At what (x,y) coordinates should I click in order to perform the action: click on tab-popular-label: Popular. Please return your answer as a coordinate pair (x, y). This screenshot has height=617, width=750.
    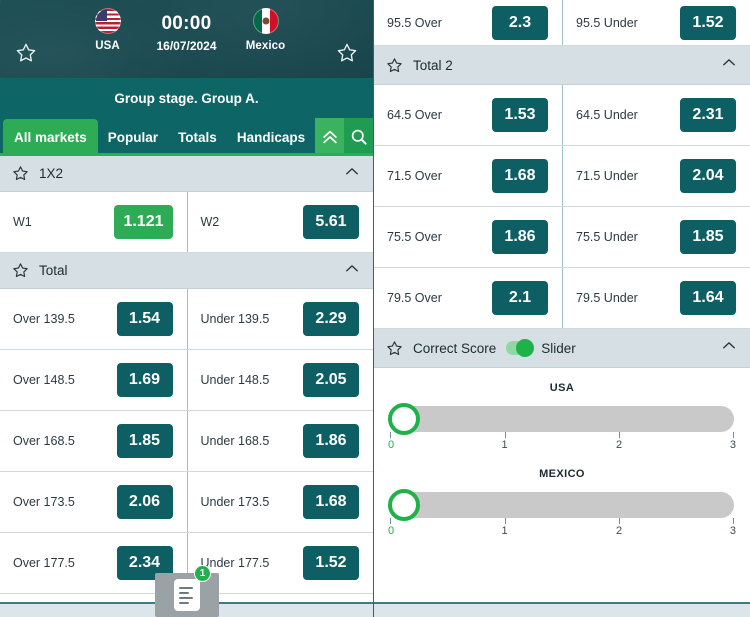
    Looking at the image, I should click on (133, 137).